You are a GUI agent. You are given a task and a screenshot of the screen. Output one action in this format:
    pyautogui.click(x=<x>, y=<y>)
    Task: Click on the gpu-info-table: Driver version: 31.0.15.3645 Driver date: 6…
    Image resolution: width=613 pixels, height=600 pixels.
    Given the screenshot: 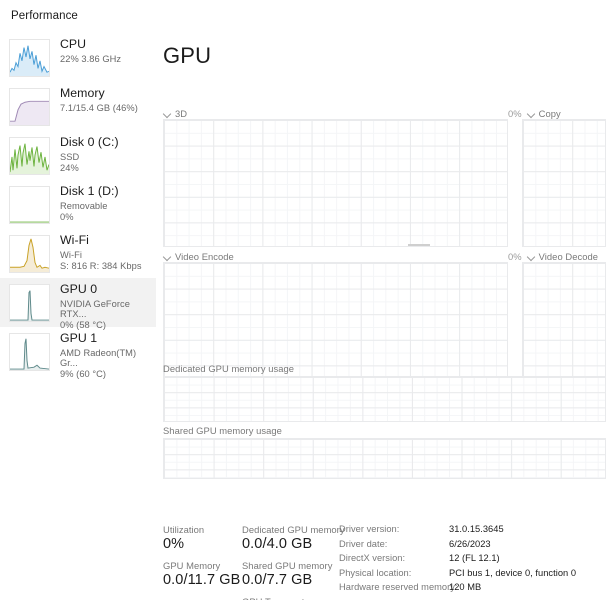 What is the action you would take?
    pyautogui.click(x=457, y=560)
    